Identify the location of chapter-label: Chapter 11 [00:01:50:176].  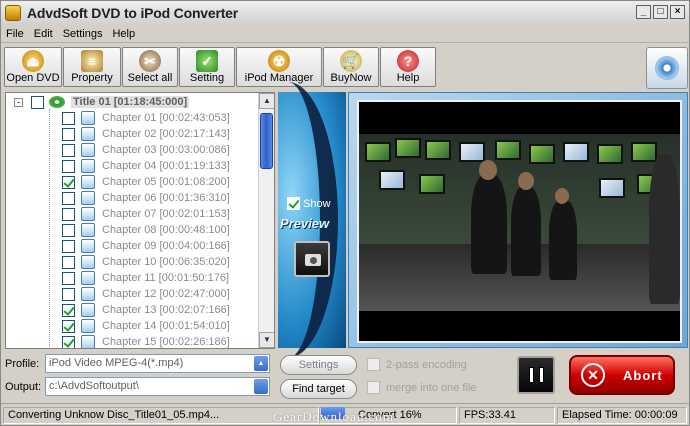
(166, 278).